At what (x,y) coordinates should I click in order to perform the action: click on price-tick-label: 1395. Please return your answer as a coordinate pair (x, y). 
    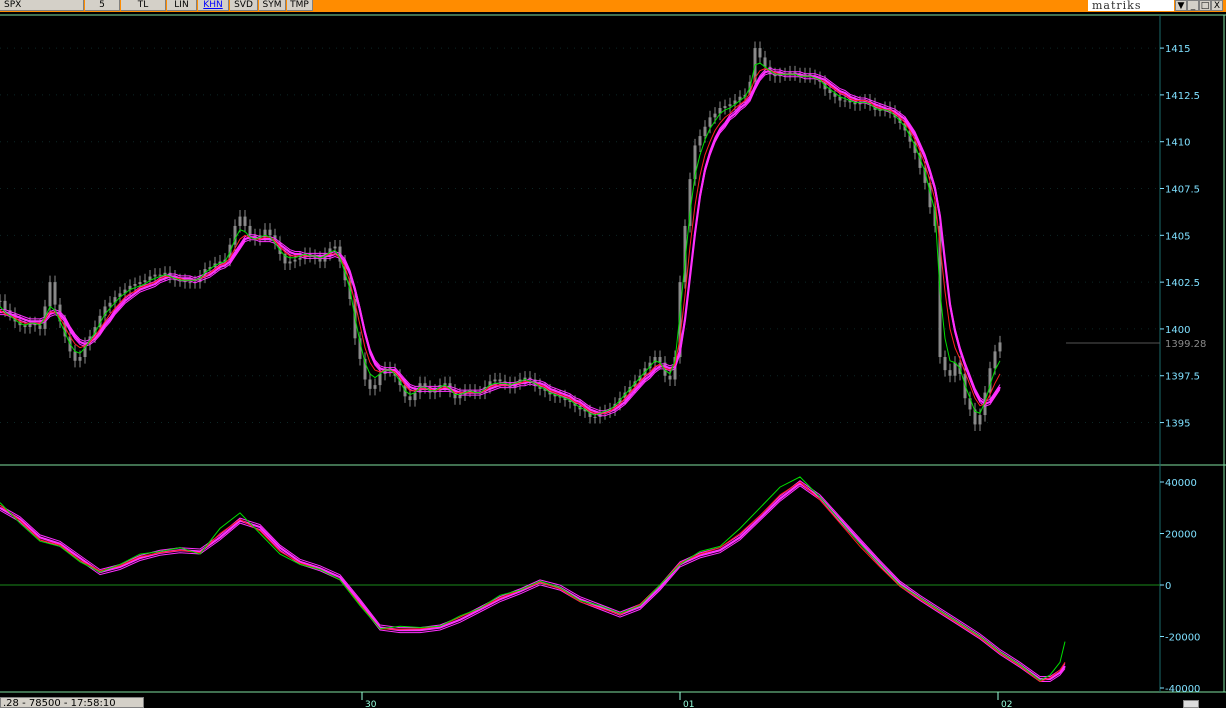
    Looking at the image, I should click on (1177, 424).